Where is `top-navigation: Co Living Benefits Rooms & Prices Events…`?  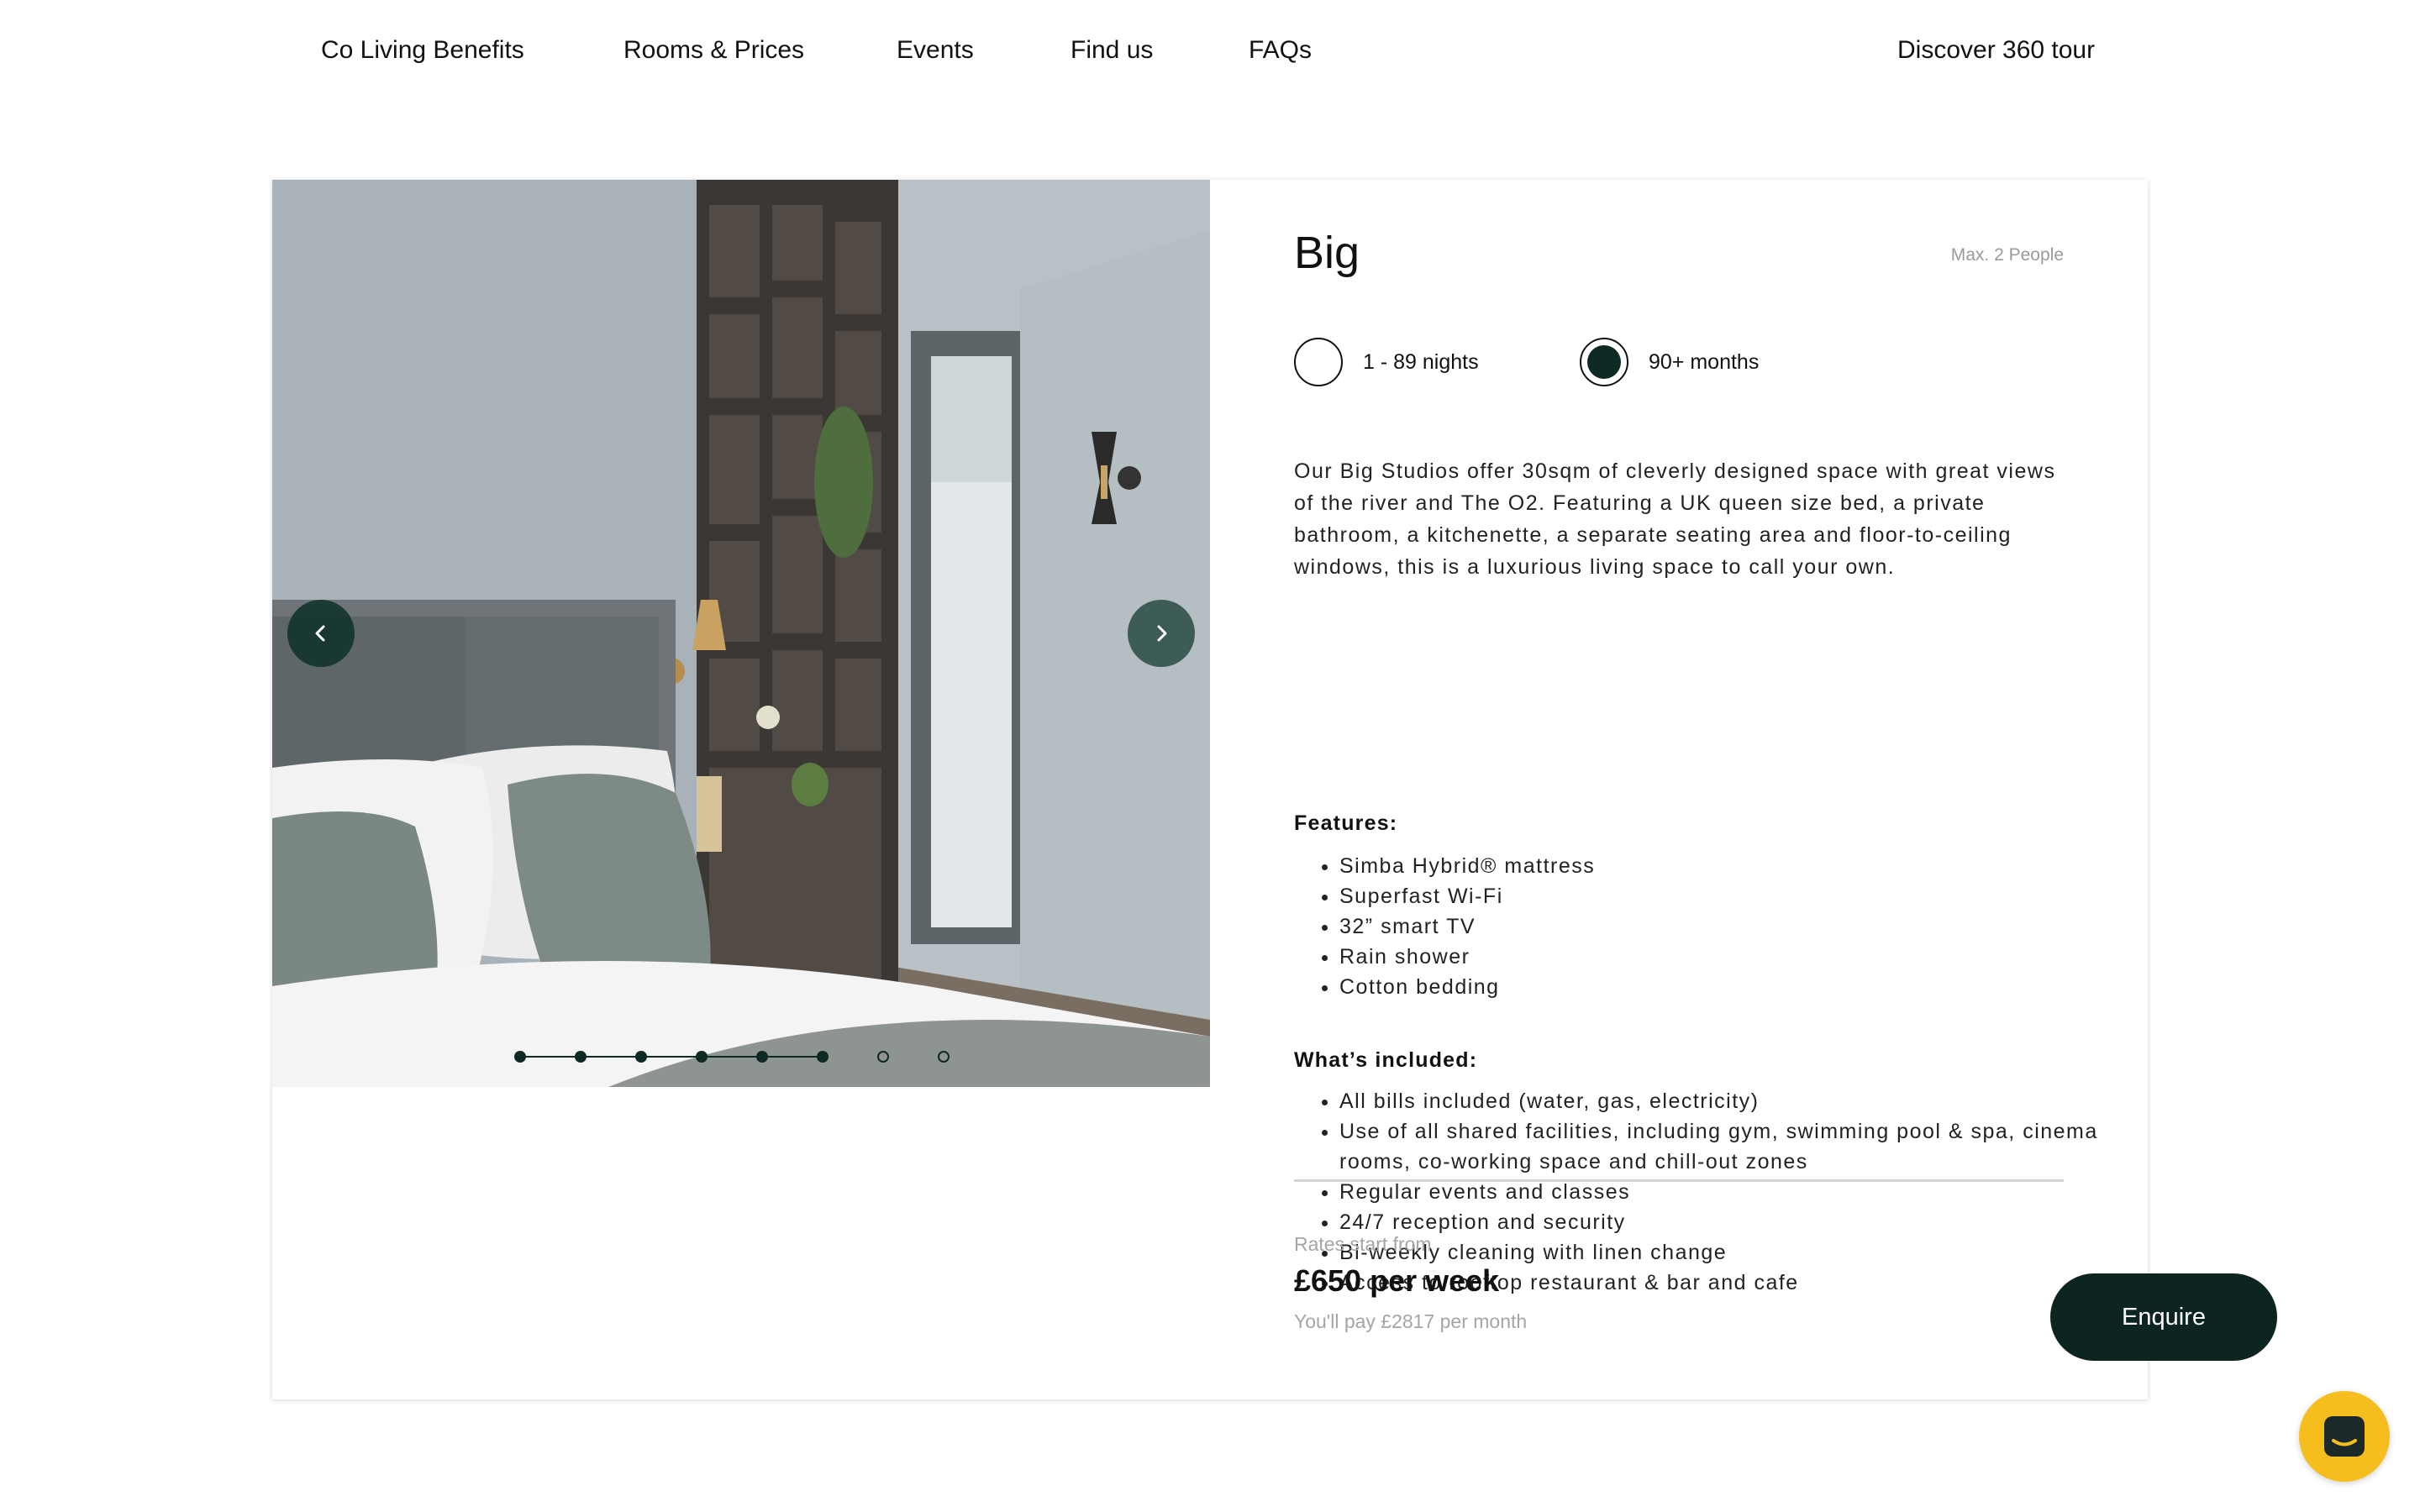 top-navigation: Co Living Benefits Rooms & Prices Events… is located at coordinates (1210, 50).